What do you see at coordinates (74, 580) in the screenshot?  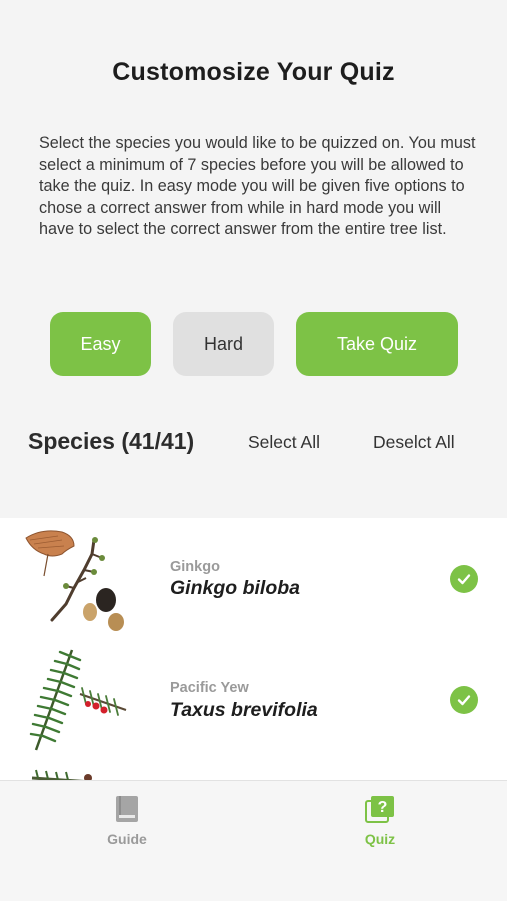 I see `ginkgo-branch-image` at bounding box center [74, 580].